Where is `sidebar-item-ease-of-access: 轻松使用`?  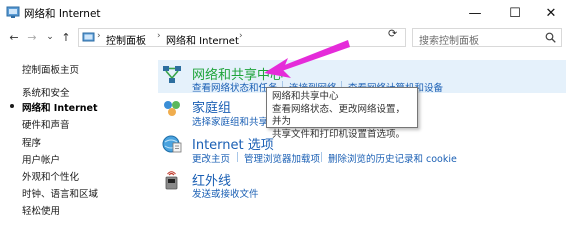 sidebar-item-ease-of-access: 轻松使用 is located at coordinates (41, 210).